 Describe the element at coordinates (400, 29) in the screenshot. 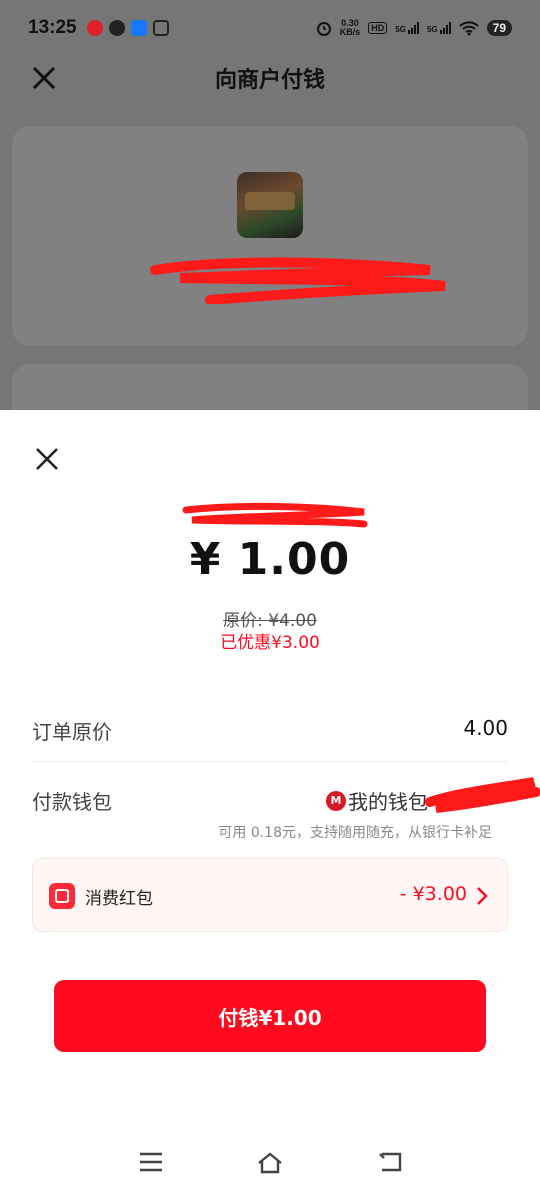

I see `sim1-label: 5G` at that location.